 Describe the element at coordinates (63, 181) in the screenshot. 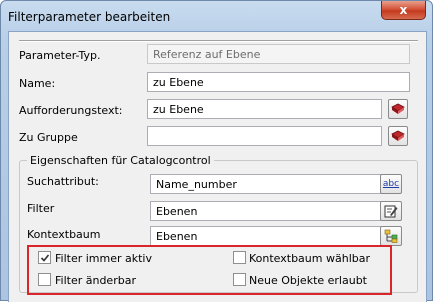

I see `suchattribut-label: Suchattribut:` at that location.